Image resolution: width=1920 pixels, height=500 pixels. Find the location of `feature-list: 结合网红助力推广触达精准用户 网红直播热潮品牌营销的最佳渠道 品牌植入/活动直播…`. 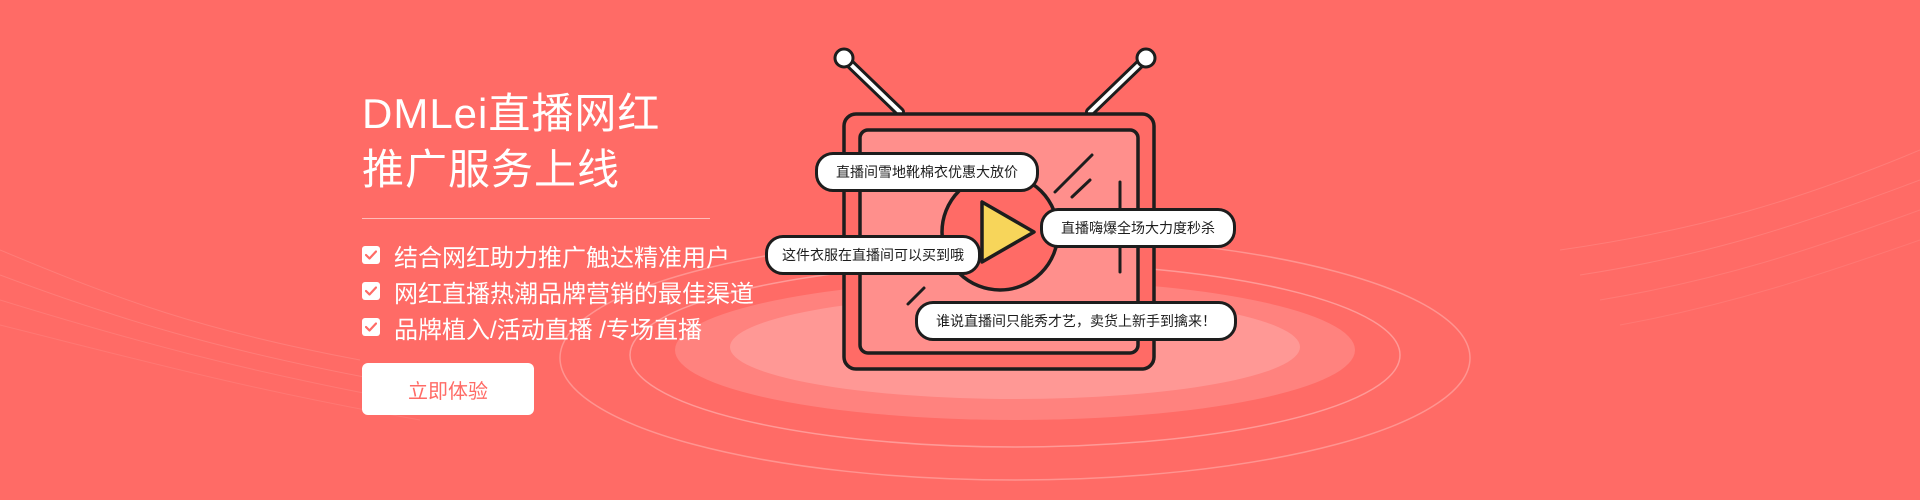

feature-list: 结合网红助力推广触达精准用户 网红直播热潮品牌营销的最佳渠道 品牌植入/活动直播… is located at coordinates (572, 291).